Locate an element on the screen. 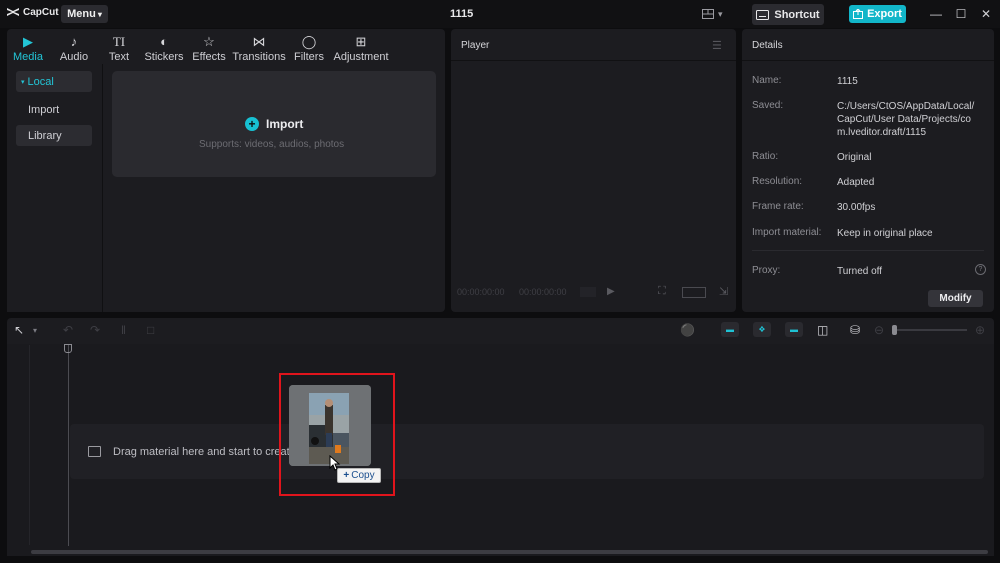 This screenshot has height=563, width=1000. import-supported-formats: Supports: videos, audios, photos is located at coordinates (272, 144).